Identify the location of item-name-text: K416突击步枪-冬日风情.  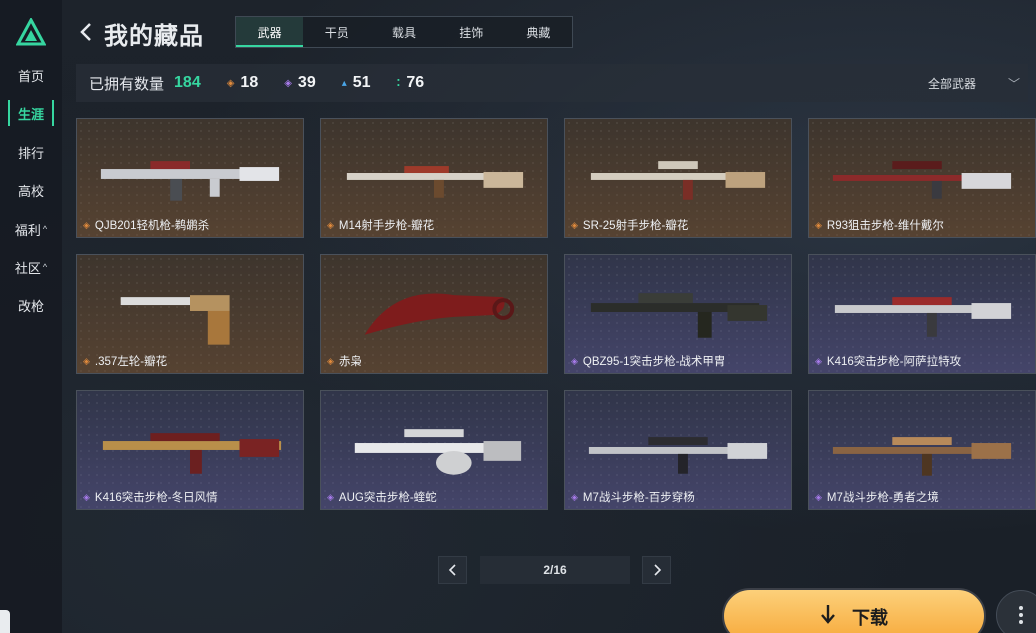
(156, 498).